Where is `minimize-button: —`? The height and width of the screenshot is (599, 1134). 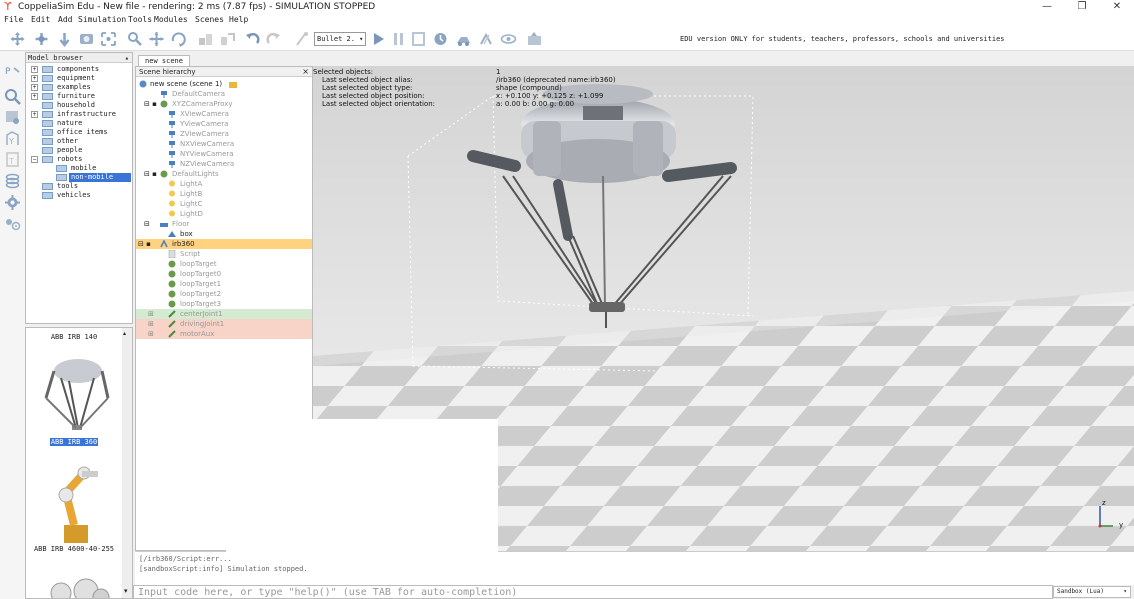
minimize-button: — is located at coordinates (1047, 7).